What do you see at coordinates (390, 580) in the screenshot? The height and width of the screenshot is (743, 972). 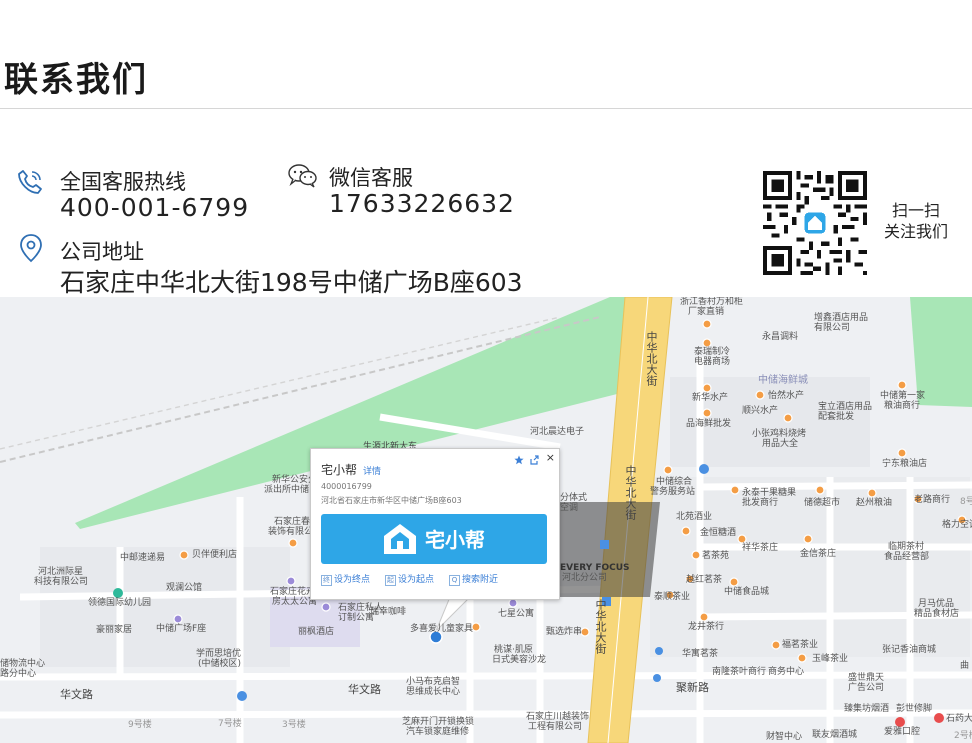 I see `origin-icon: 起` at bounding box center [390, 580].